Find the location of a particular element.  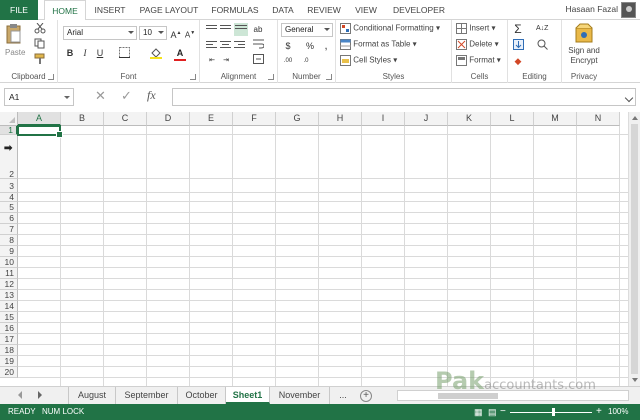

clipboard-launcher-icon is located at coordinates (51, 77).